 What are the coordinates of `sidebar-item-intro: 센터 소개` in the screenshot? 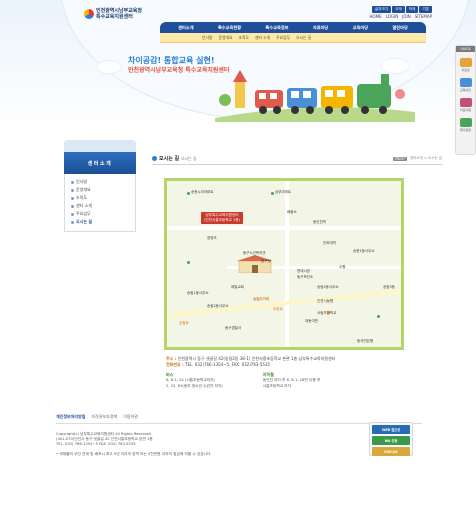 It's located at (100, 206).